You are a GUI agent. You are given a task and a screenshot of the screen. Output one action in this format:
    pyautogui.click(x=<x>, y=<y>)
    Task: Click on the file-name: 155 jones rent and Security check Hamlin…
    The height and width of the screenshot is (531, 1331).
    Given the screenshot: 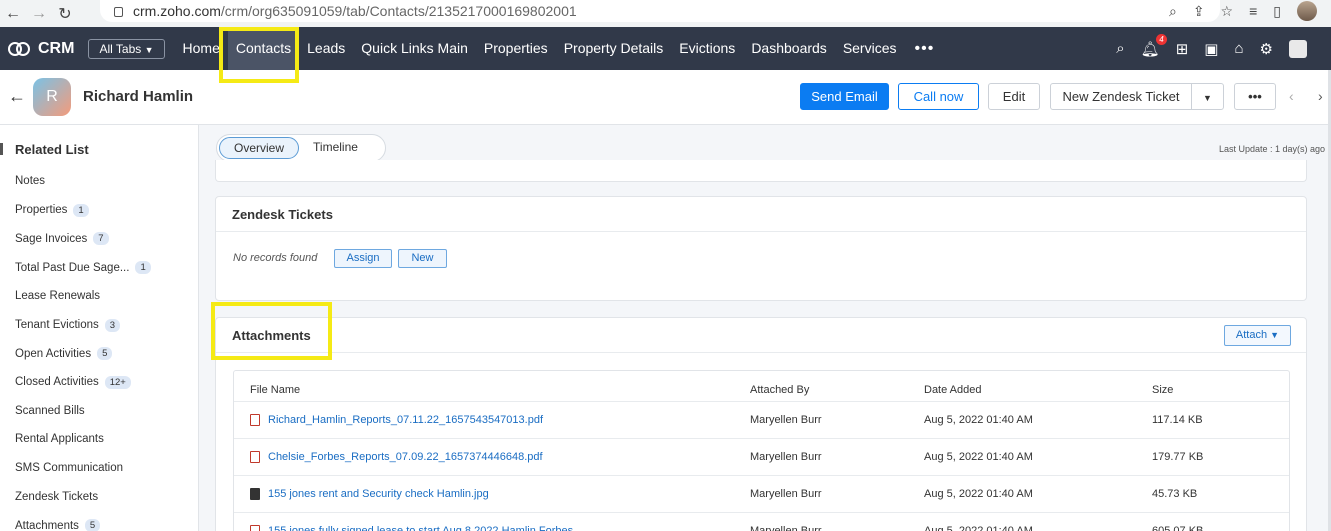 What is the action you would take?
    pyautogui.click(x=378, y=494)
    